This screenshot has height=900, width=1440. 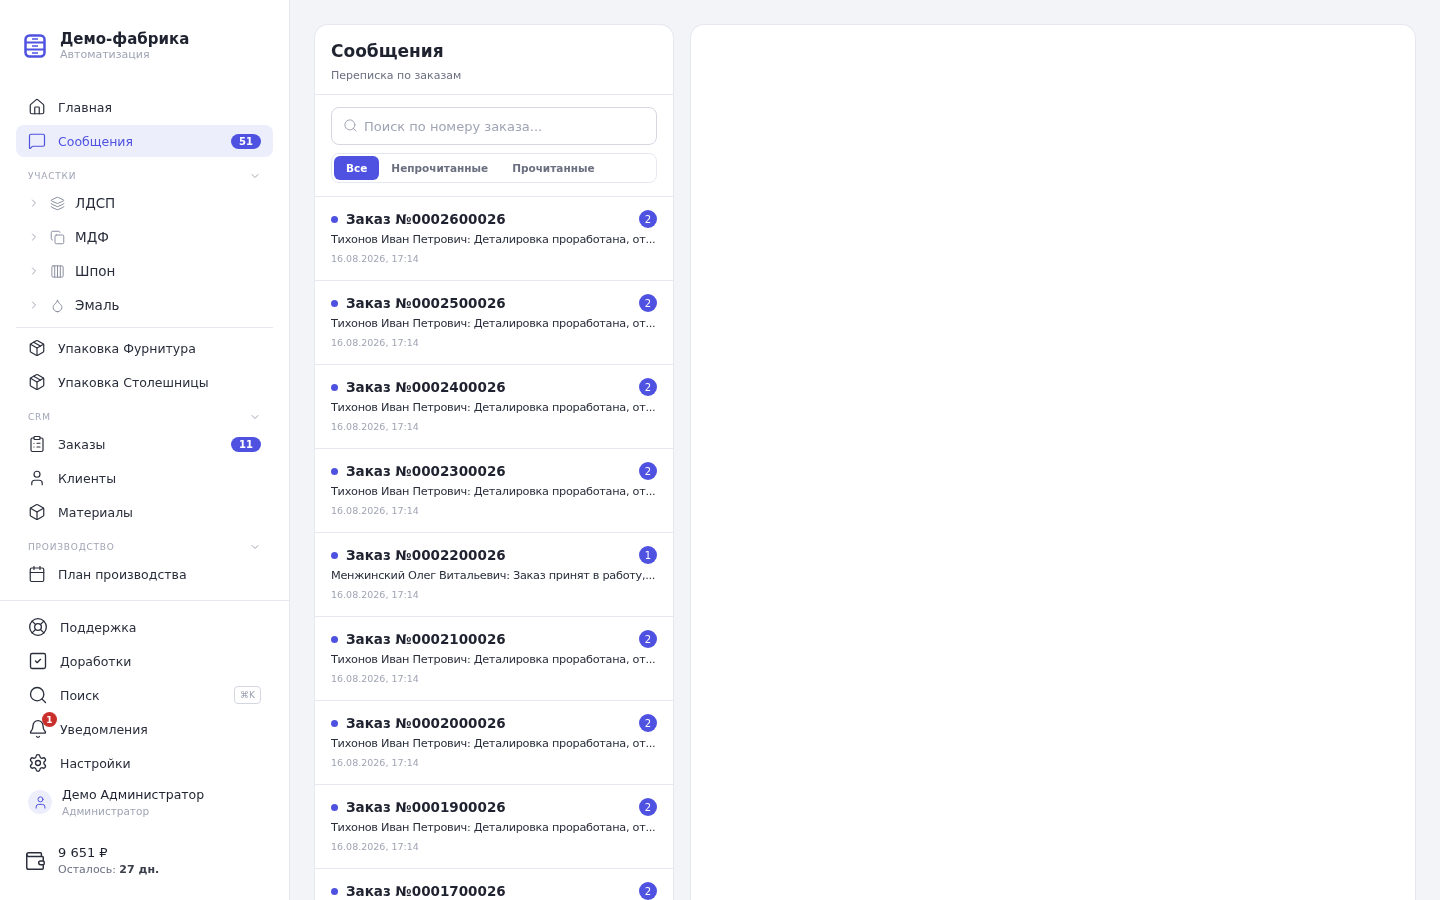 I want to click on clipboard-icon, so click(x=37, y=444).